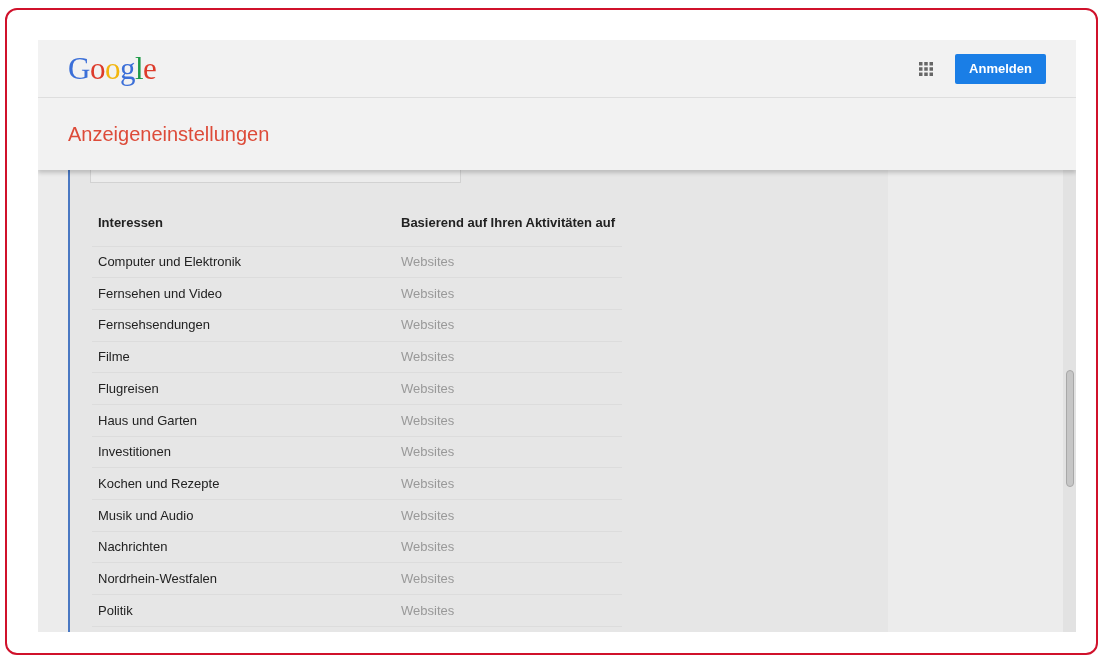 The height and width of the screenshot is (662, 1103). Describe the element at coordinates (112, 68) in the screenshot. I see `logo: Google` at that location.